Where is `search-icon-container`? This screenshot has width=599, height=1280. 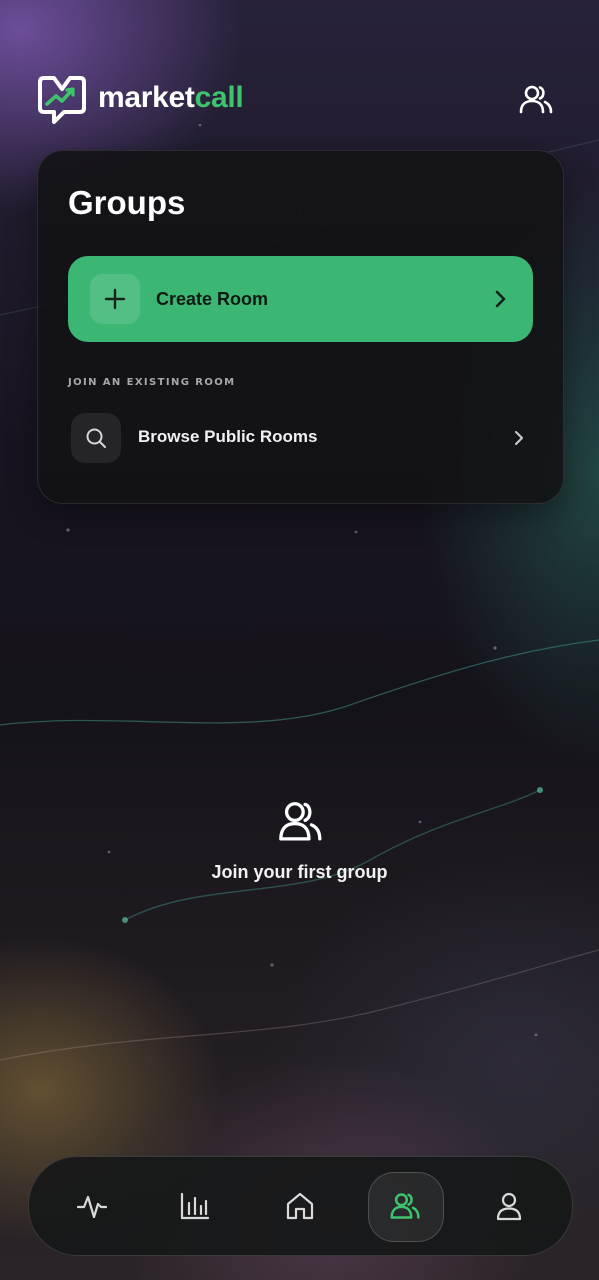
search-icon-container is located at coordinates (96, 438).